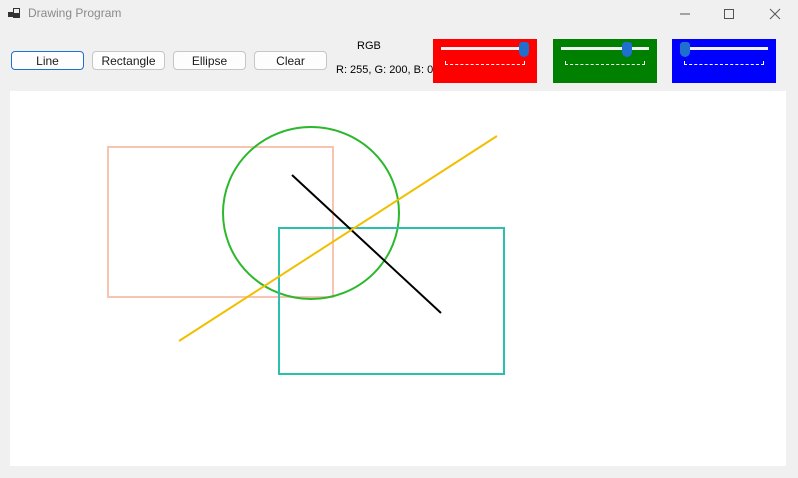 Image resolution: width=798 pixels, height=478 pixels. I want to click on app-icon, so click(14, 13).